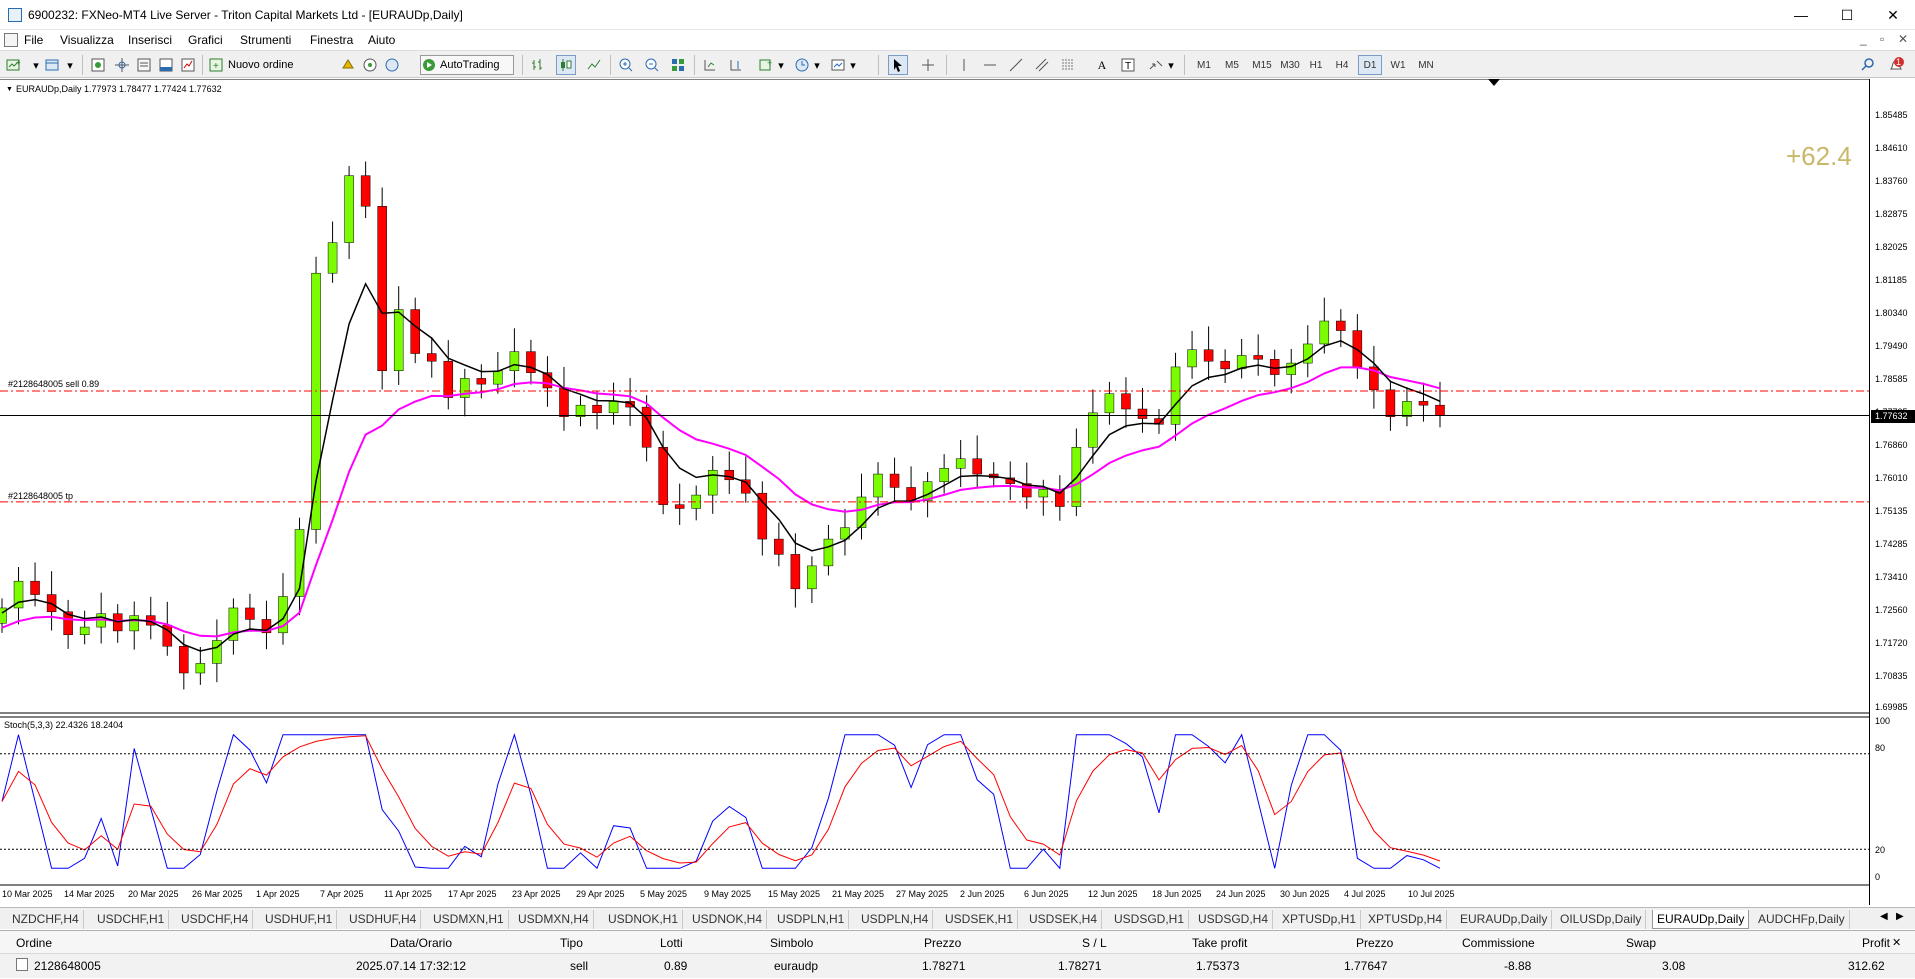  Describe the element at coordinates (594, 65) in the screenshot. I see `line-chart-icon` at that location.